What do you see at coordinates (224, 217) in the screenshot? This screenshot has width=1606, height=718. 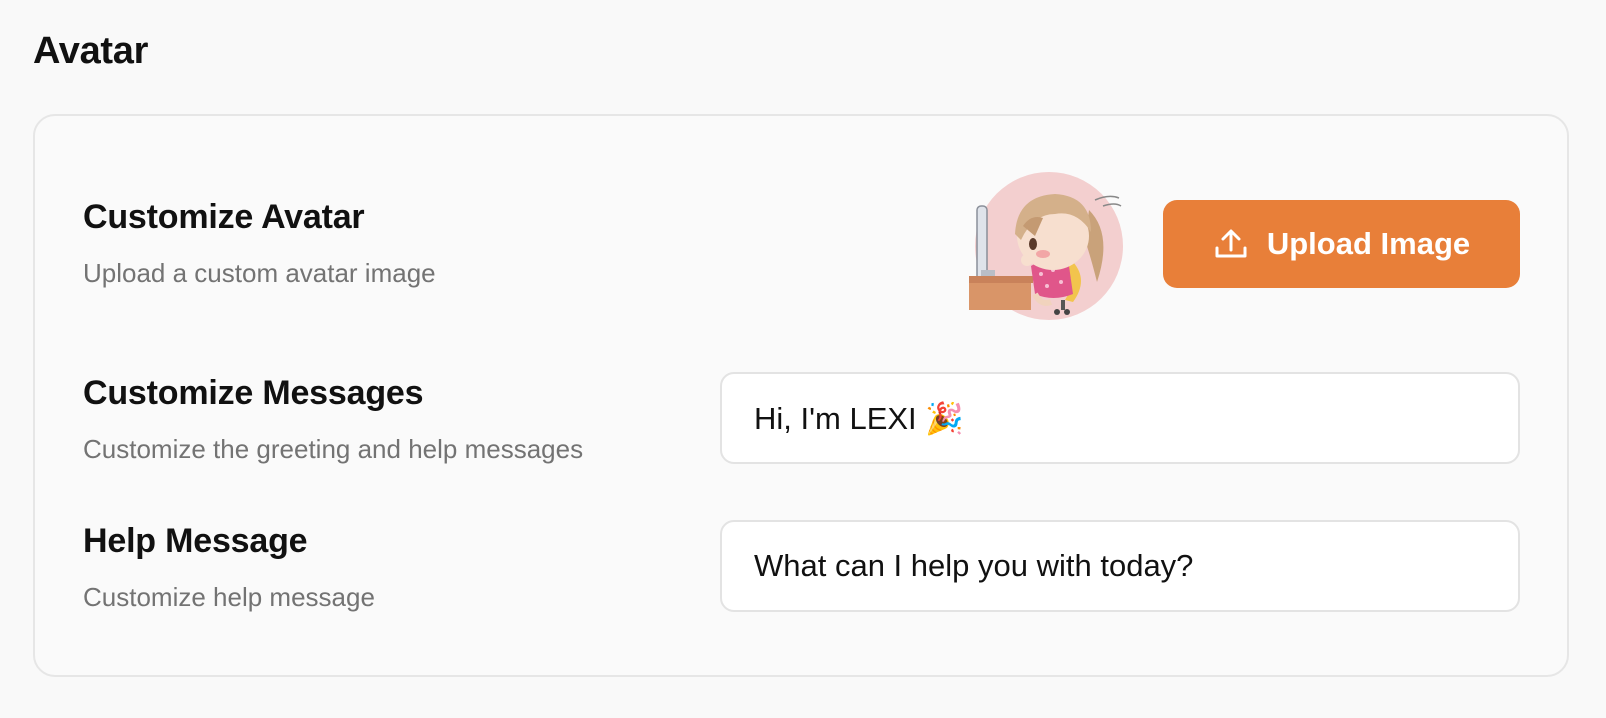 I see `customize-avatar-title: Customize Avatar` at bounding box center [224, 217].